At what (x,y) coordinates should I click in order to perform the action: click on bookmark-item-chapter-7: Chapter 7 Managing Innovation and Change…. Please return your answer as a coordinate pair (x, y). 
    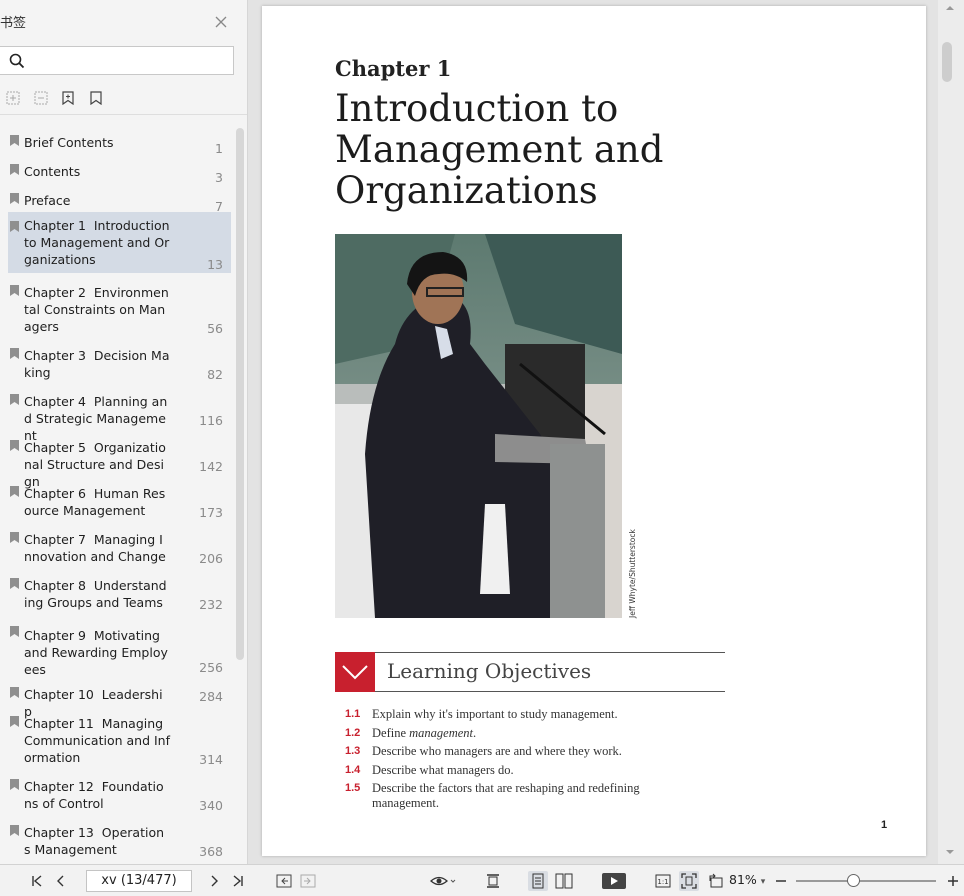
    Looking at the image, I should click on (119, 546).